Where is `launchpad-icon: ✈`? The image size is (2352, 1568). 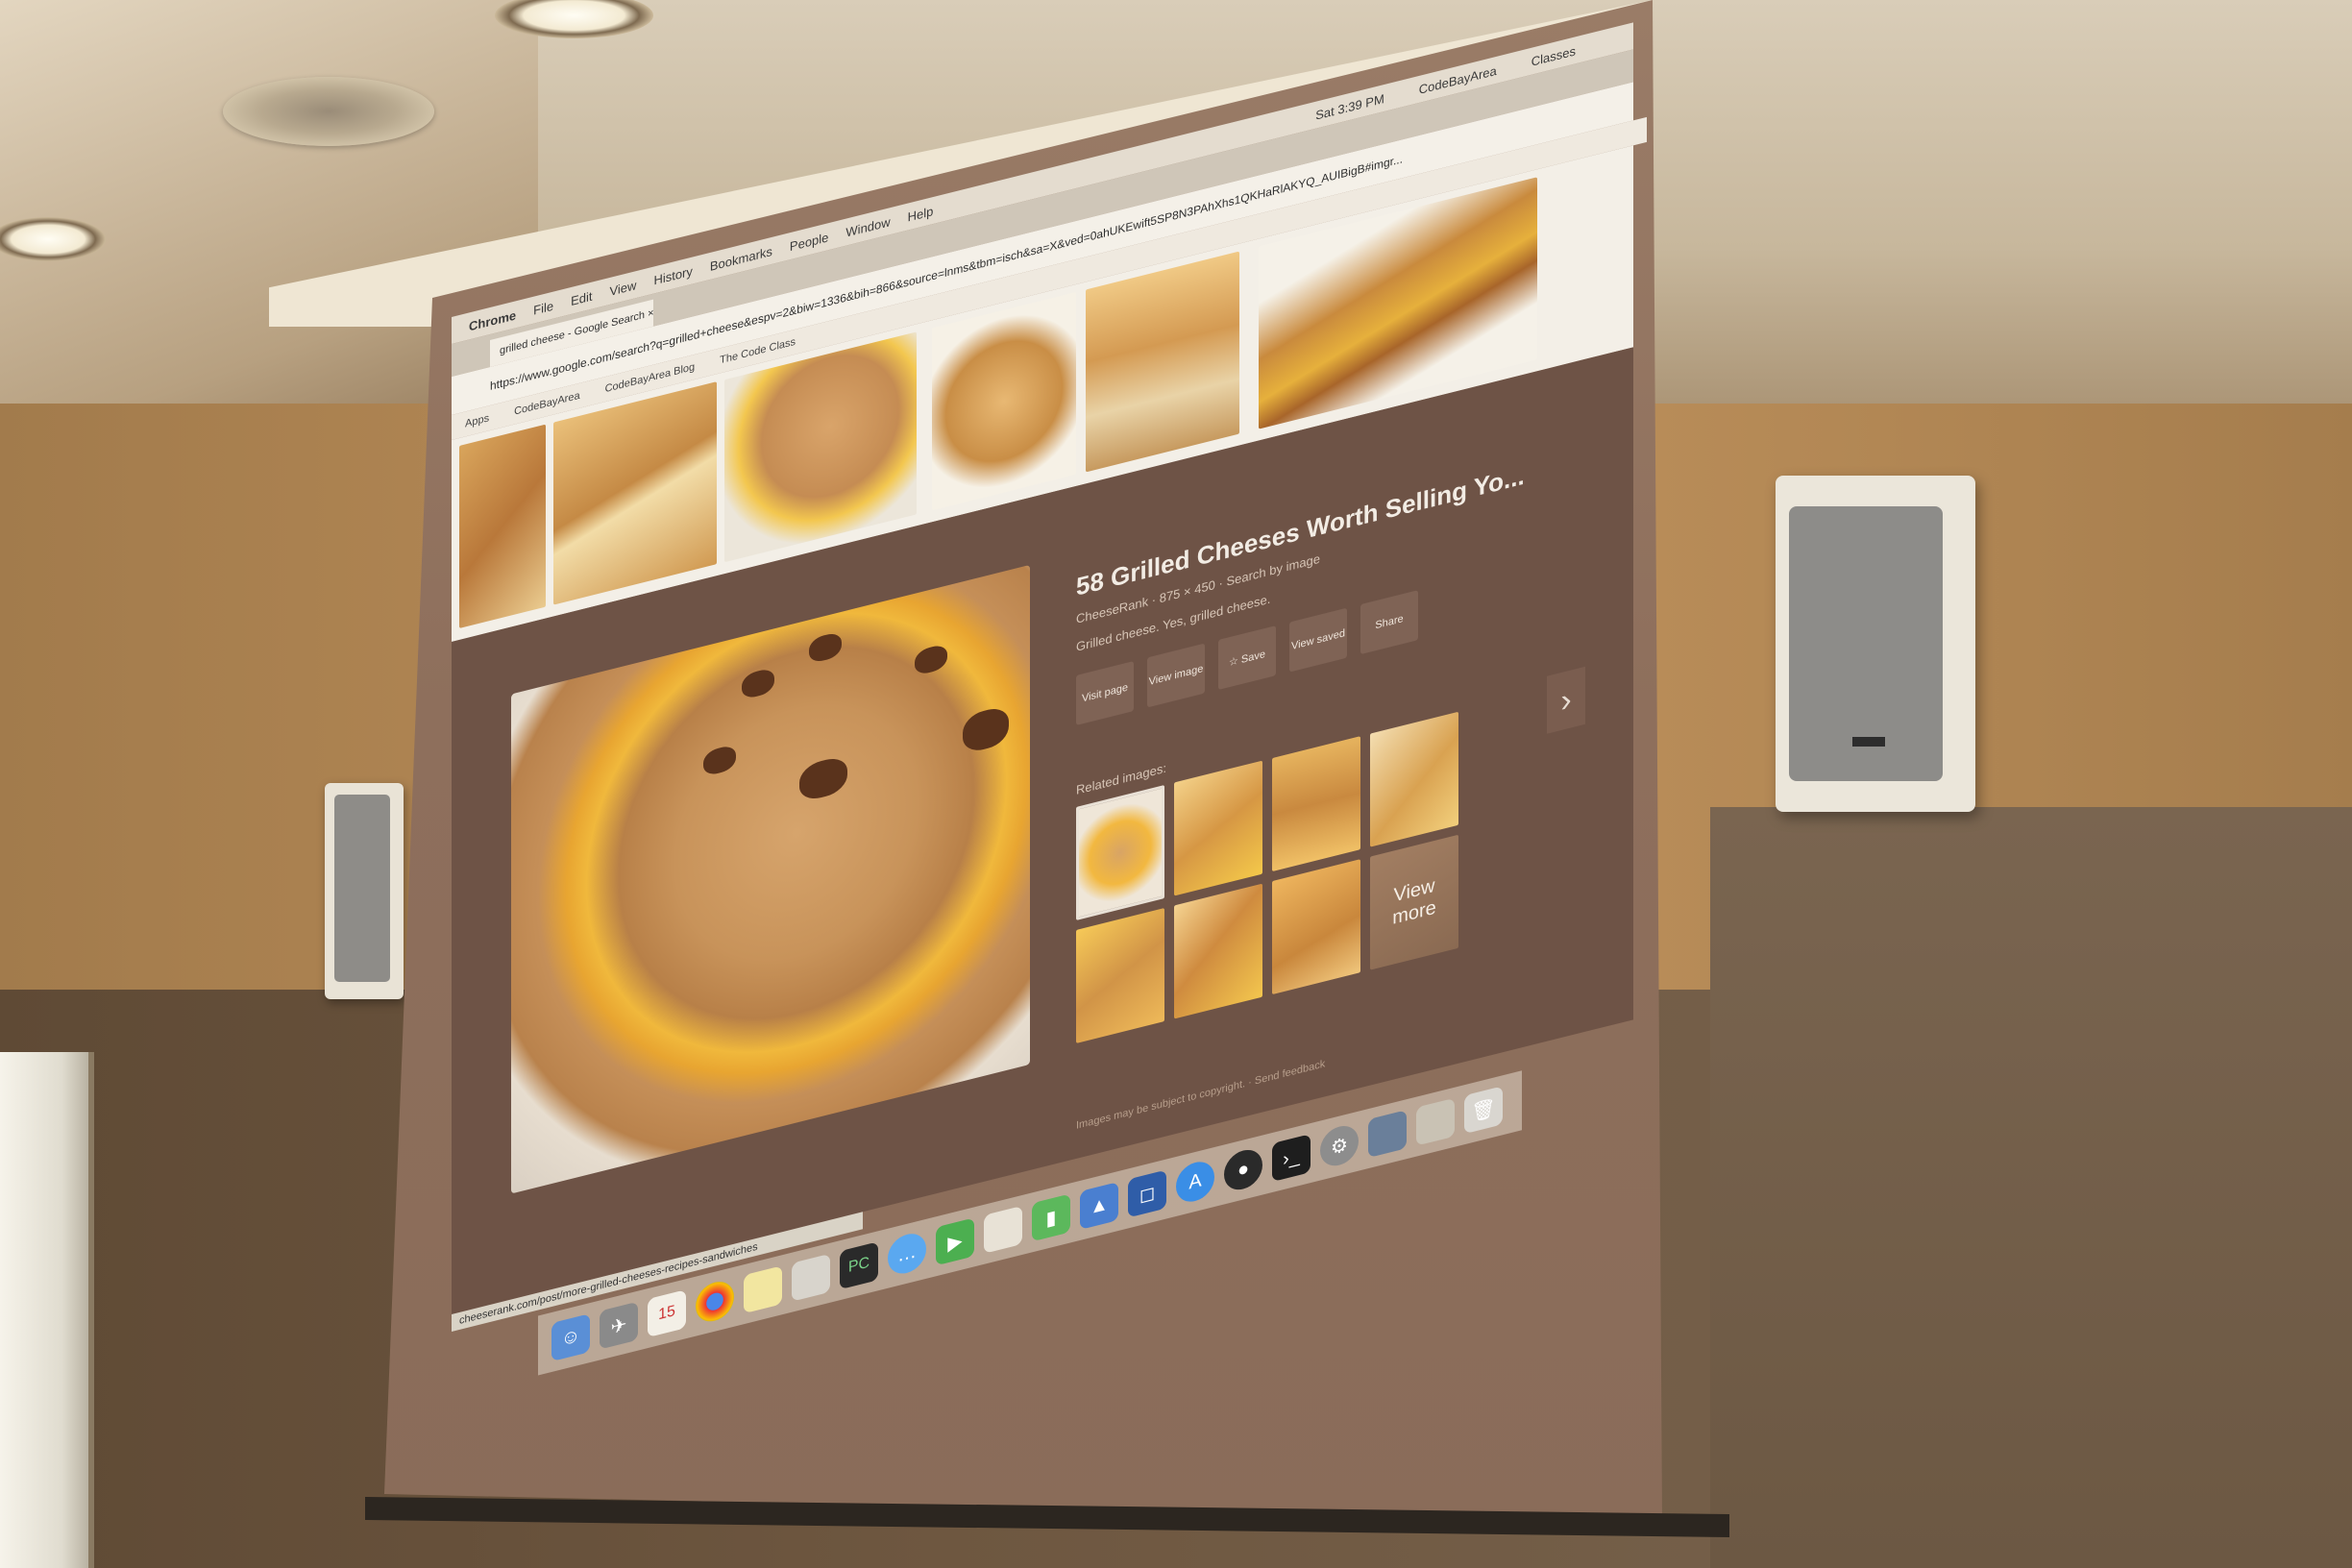
launchpad-icon: ✈ is located at coordinates (619, 1325).